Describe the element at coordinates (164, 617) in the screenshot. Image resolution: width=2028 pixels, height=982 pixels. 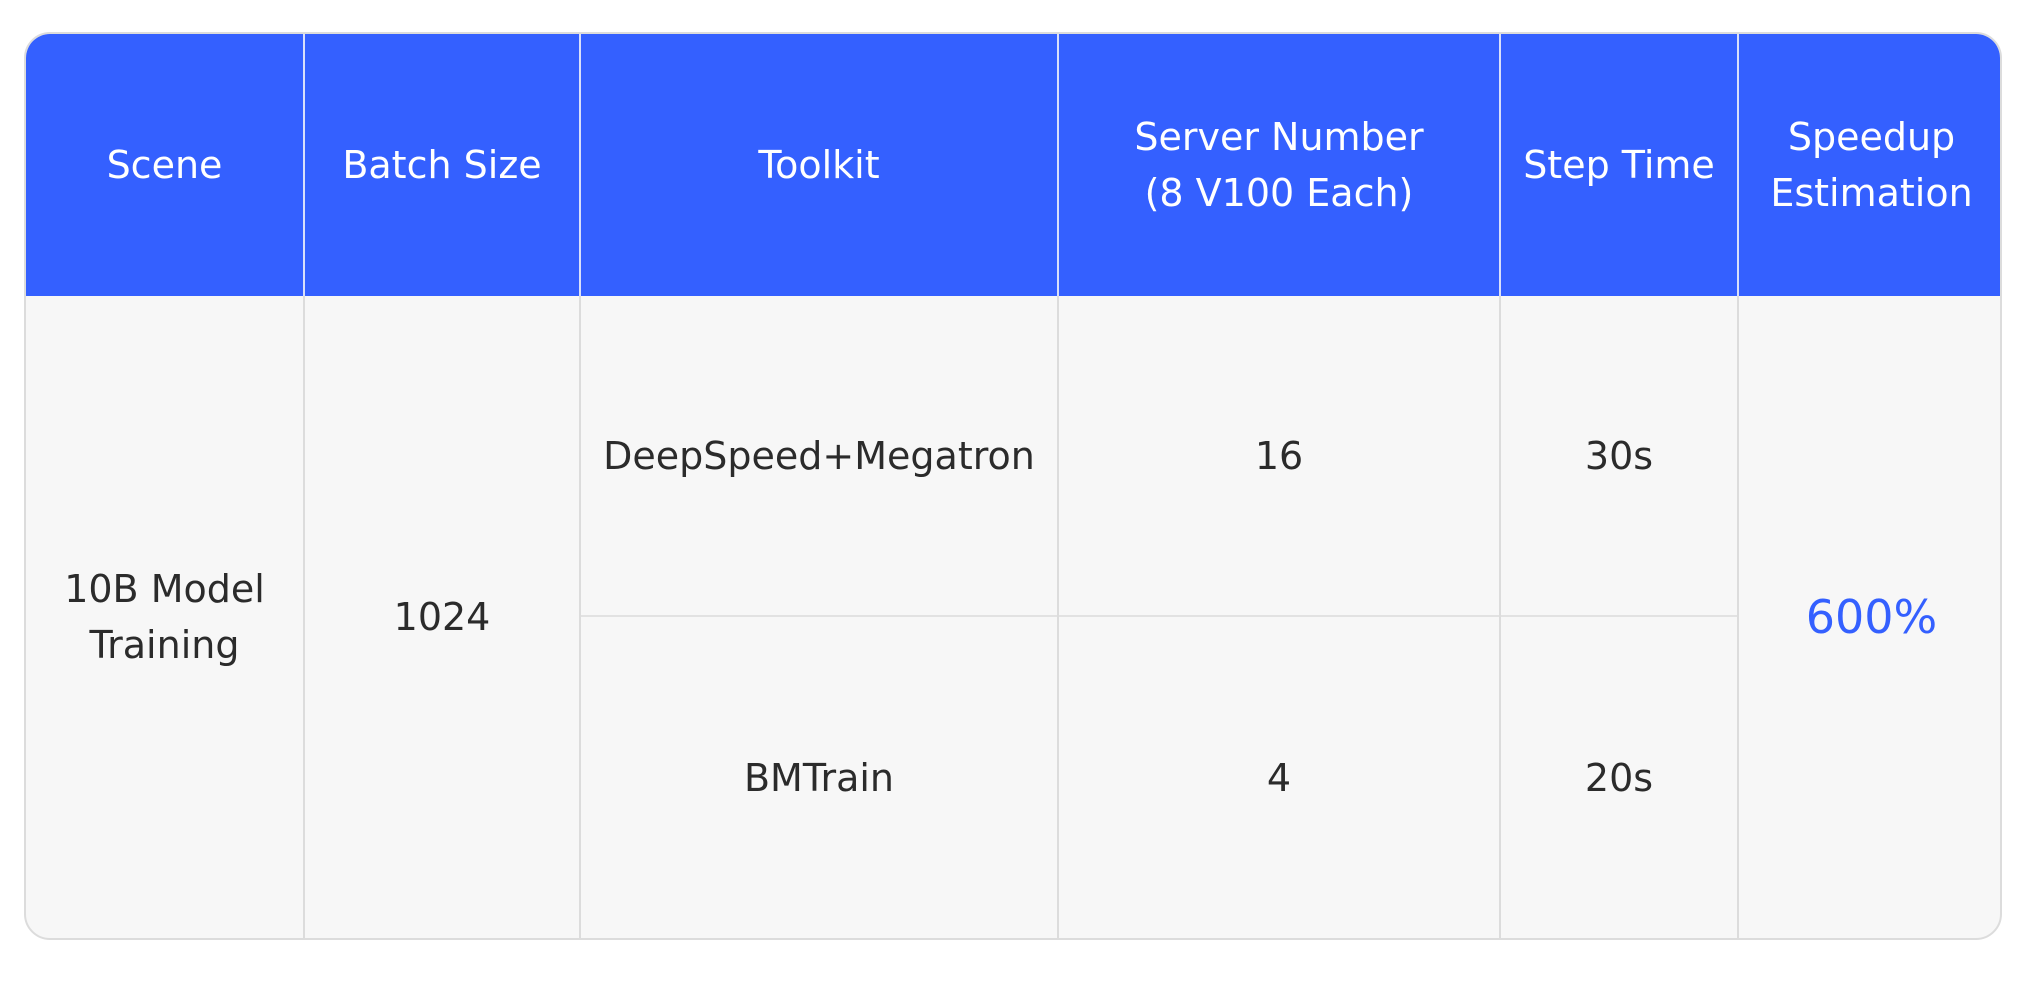
I see `scene-cell: 10B Model Training` at that location.